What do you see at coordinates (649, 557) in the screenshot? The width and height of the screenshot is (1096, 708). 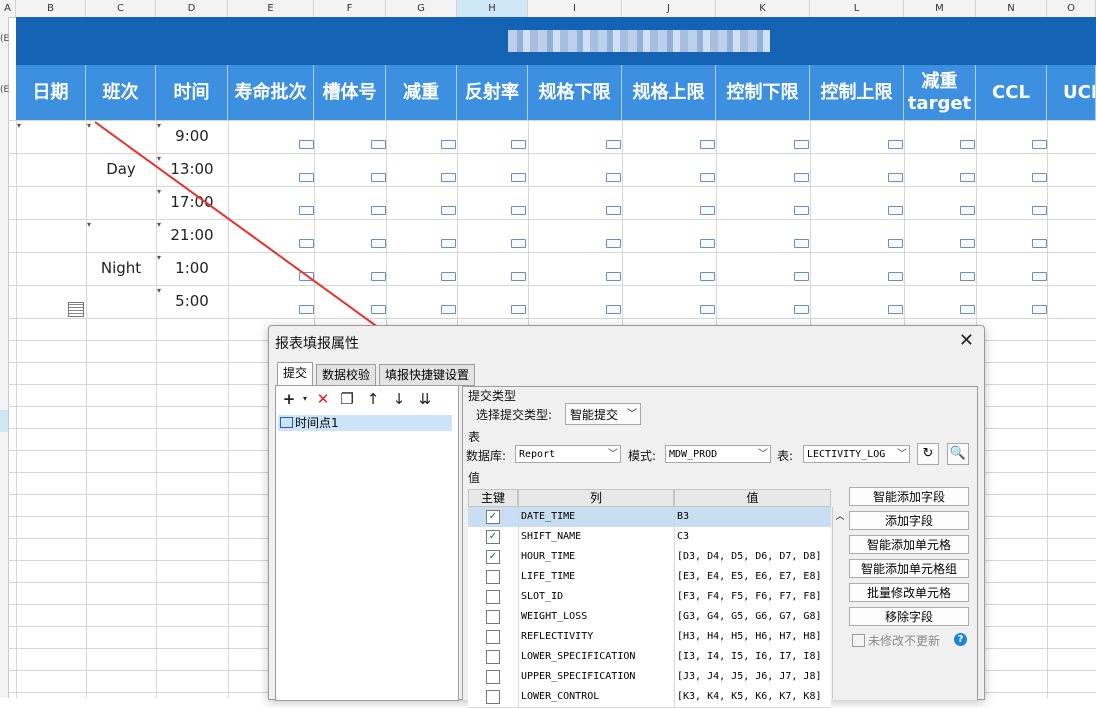 I see `table-row: ✓ HOUR_TIME [D3, D4, D5, D6, D7, D8]` at bounding box center [649, 557].